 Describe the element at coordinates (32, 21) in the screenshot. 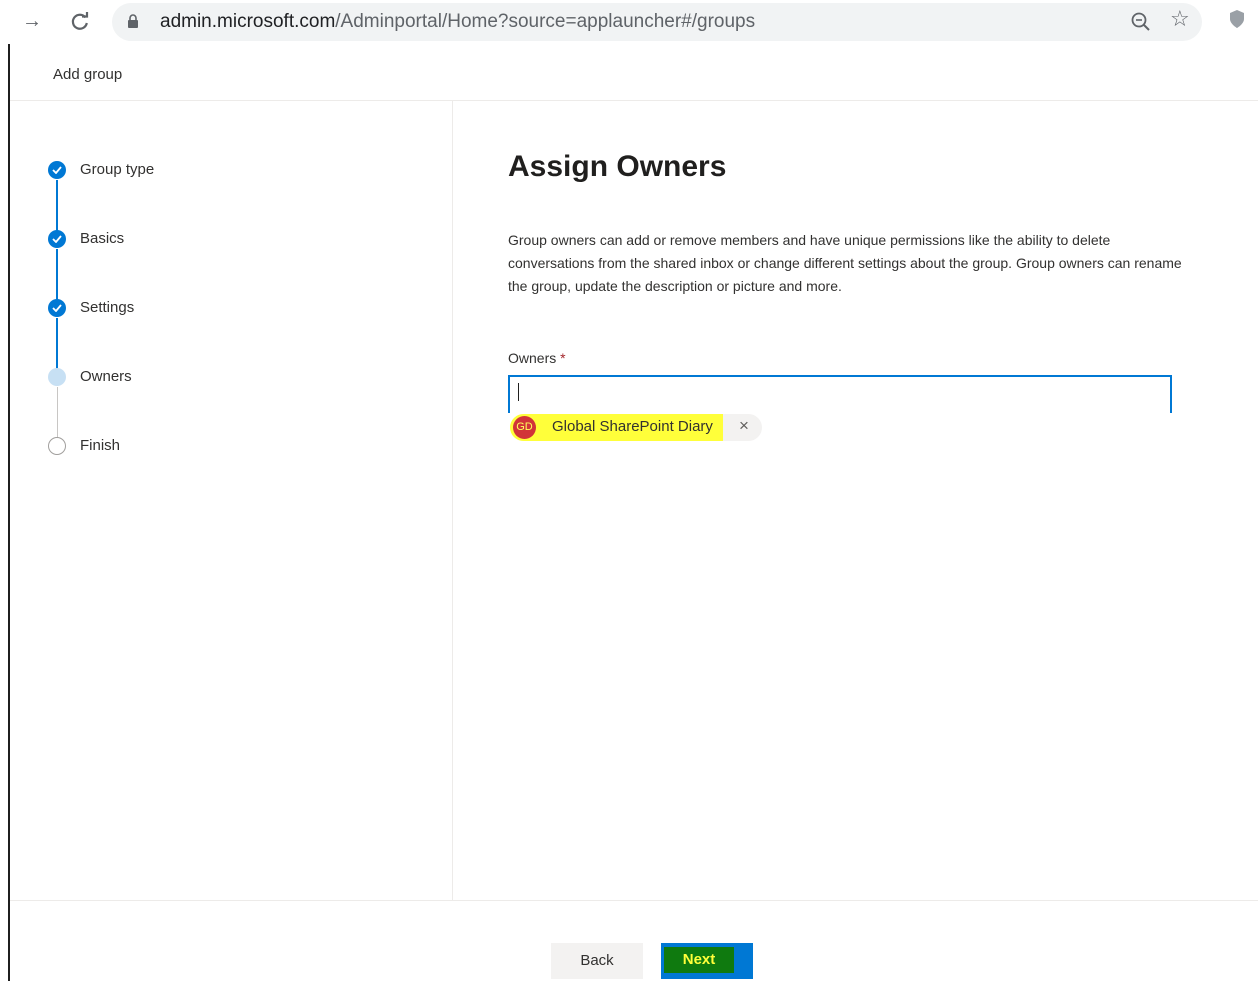

I see `forward-icon: →` at that location.